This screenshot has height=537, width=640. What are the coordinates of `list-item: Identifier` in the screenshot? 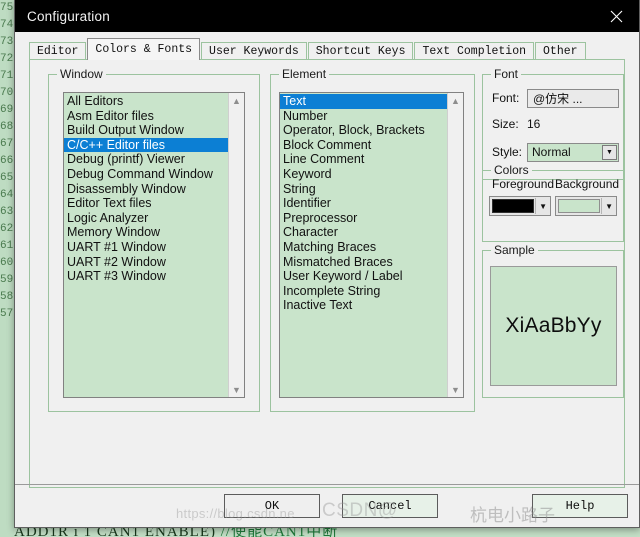 It's located at (363, 203).